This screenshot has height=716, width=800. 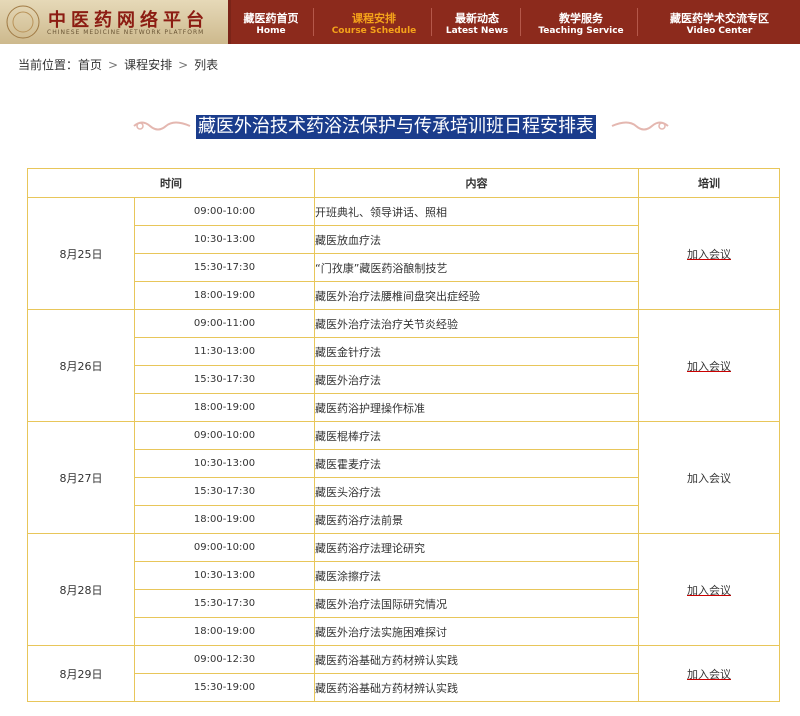 I want to click on table-row: 8月25日 09:00-10:00 开班典礼、领导讲话、照相加入会议, so click(x=403, y=253).